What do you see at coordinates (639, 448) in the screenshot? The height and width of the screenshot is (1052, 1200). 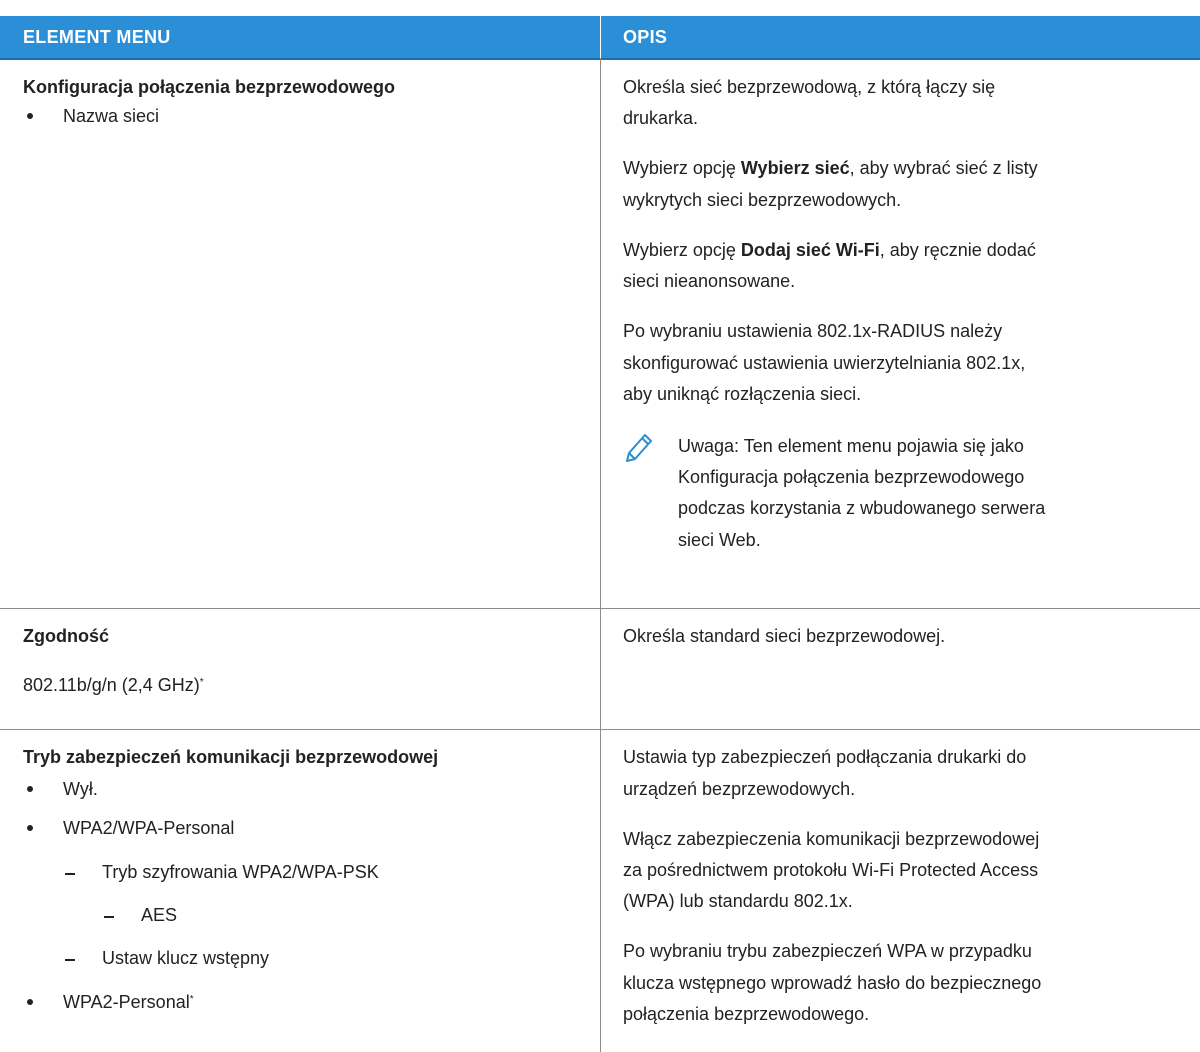 I see `pencil-icon` at bounding box center [639, 448].